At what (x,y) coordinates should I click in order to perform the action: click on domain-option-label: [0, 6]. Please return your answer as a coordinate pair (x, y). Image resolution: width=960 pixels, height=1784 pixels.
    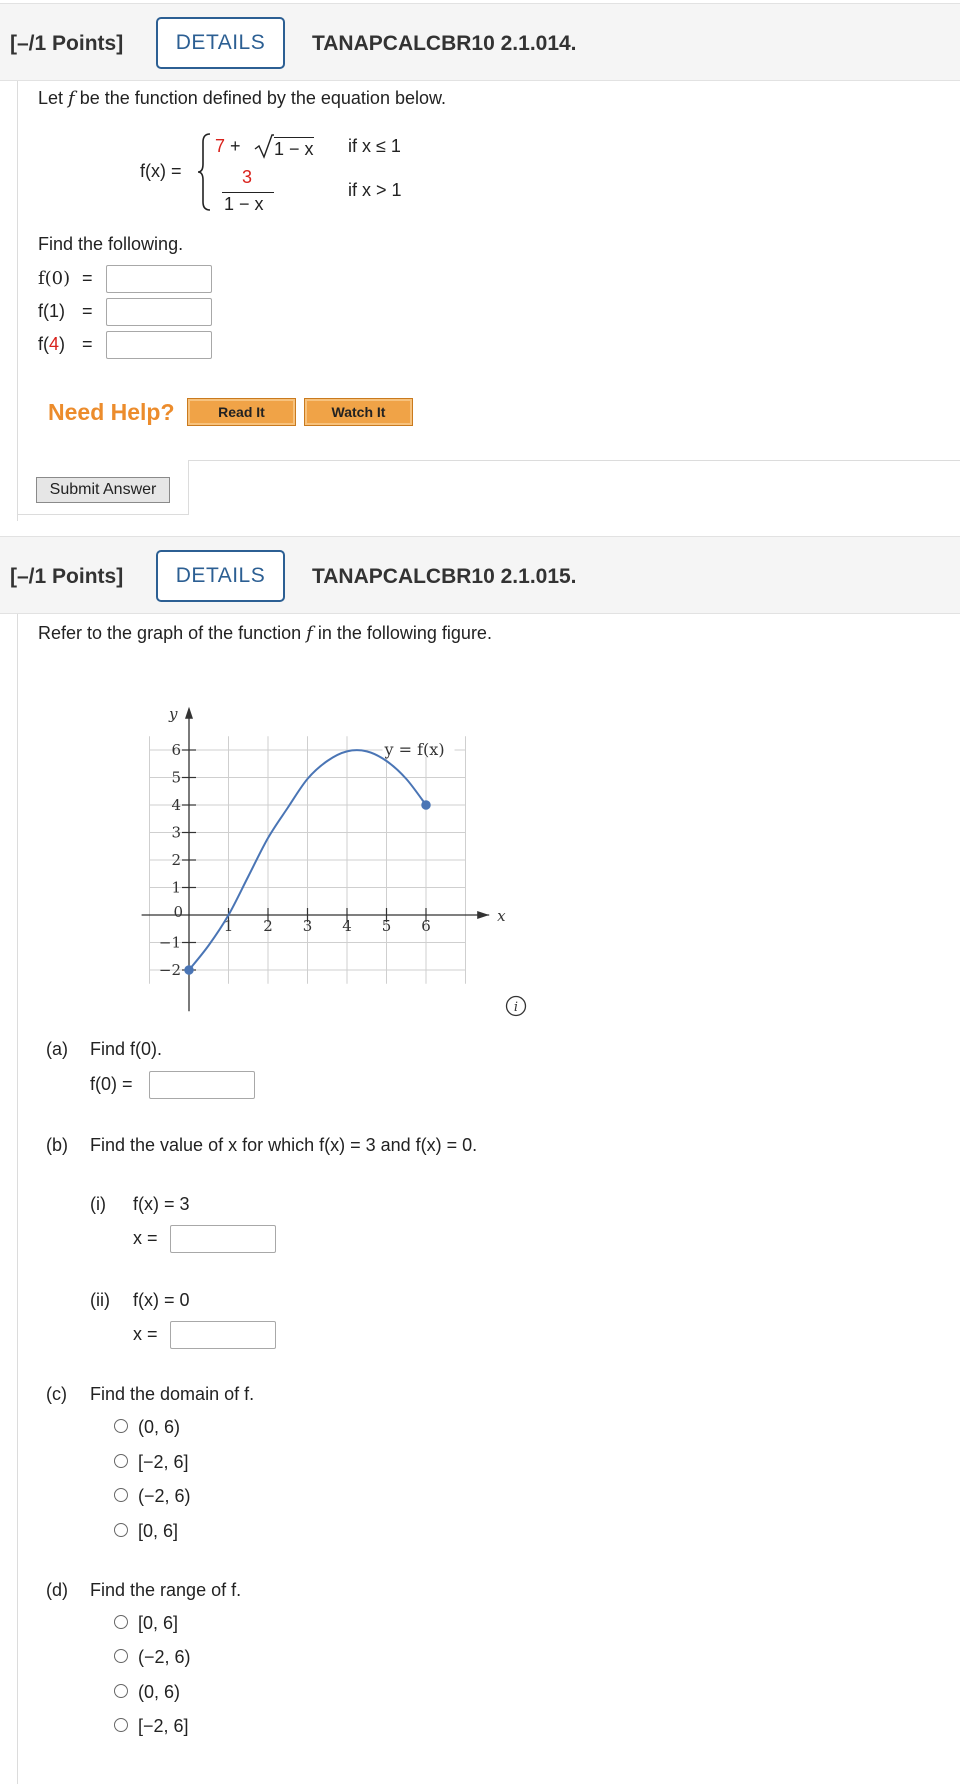
    Looking at the image, I should click on (158, 1531).